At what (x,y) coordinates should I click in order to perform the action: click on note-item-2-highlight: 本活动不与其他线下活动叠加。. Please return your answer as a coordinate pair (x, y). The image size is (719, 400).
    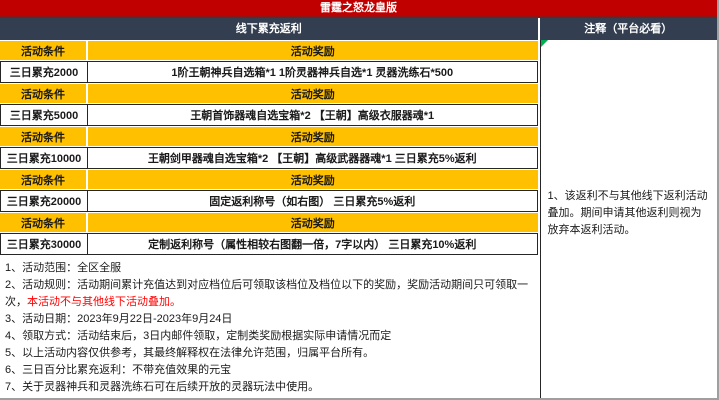
    Looking at the image, I should click on (104, 302).